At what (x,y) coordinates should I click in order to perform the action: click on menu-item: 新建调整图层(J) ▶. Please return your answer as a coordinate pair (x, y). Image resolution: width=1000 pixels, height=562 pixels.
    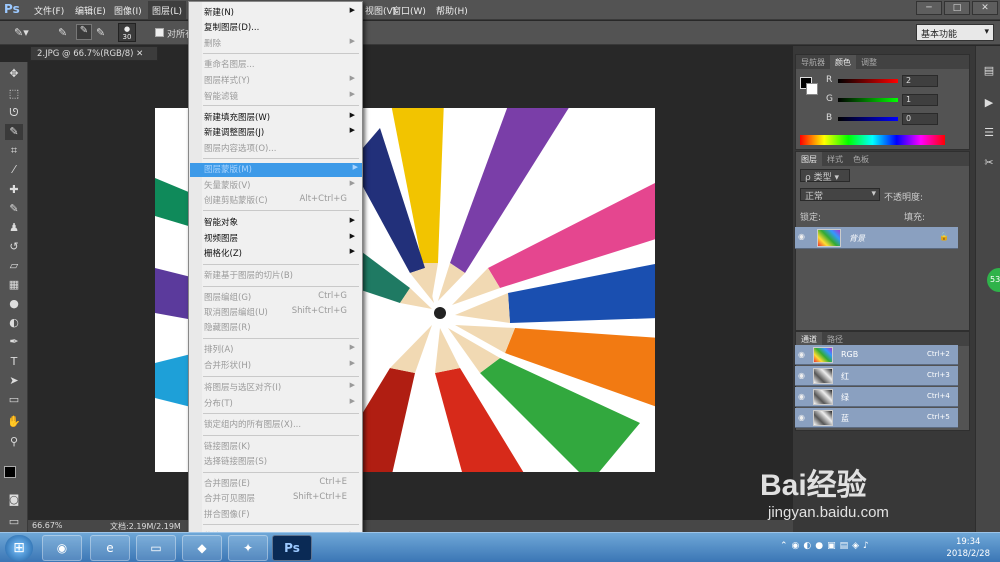
    Looking at the image, I should click on (281, 133).